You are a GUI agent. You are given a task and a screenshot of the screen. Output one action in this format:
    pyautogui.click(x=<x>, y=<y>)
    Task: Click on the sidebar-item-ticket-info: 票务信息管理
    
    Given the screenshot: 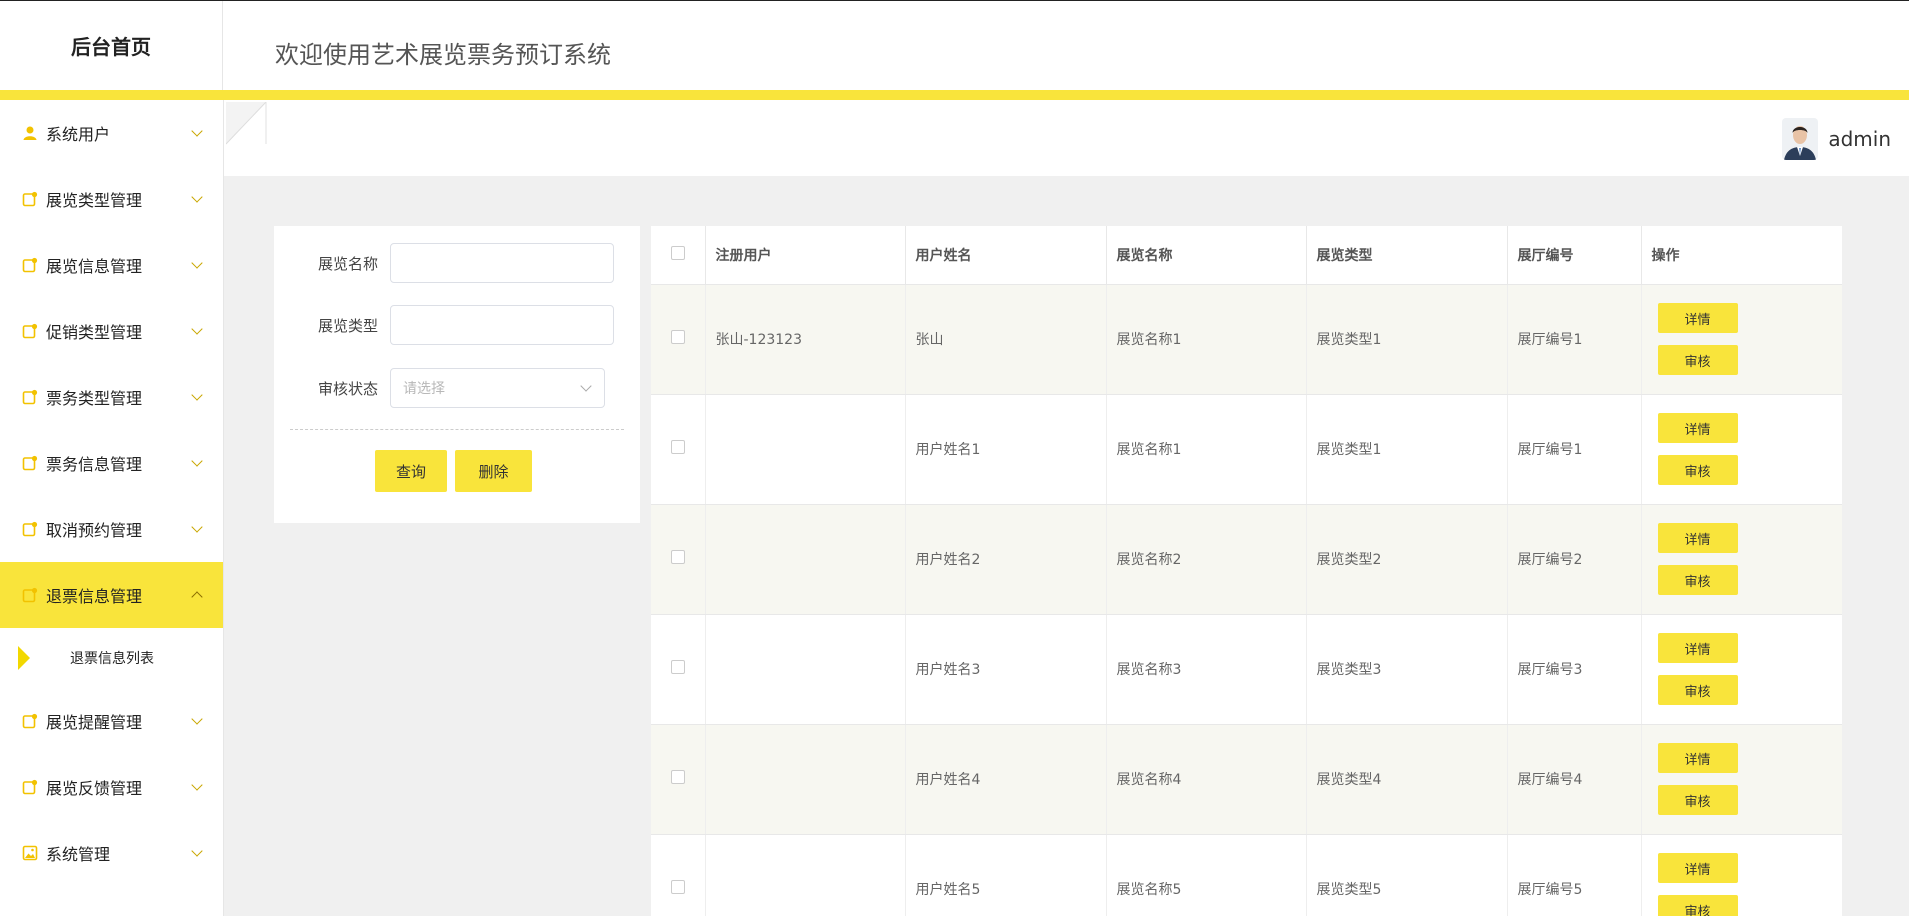 What is the action you would take?
    pyautogui.click(x=111, y=463)
    